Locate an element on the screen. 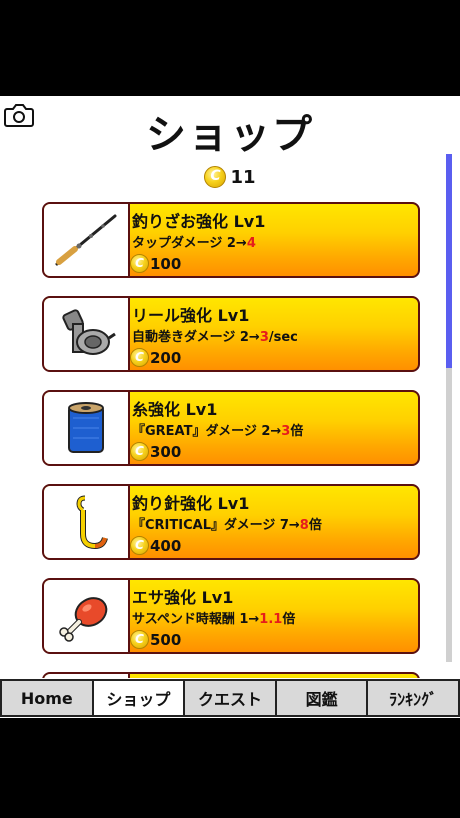  item-name: 釣り針強化 Lv1 is located at coordinates (191, 503).